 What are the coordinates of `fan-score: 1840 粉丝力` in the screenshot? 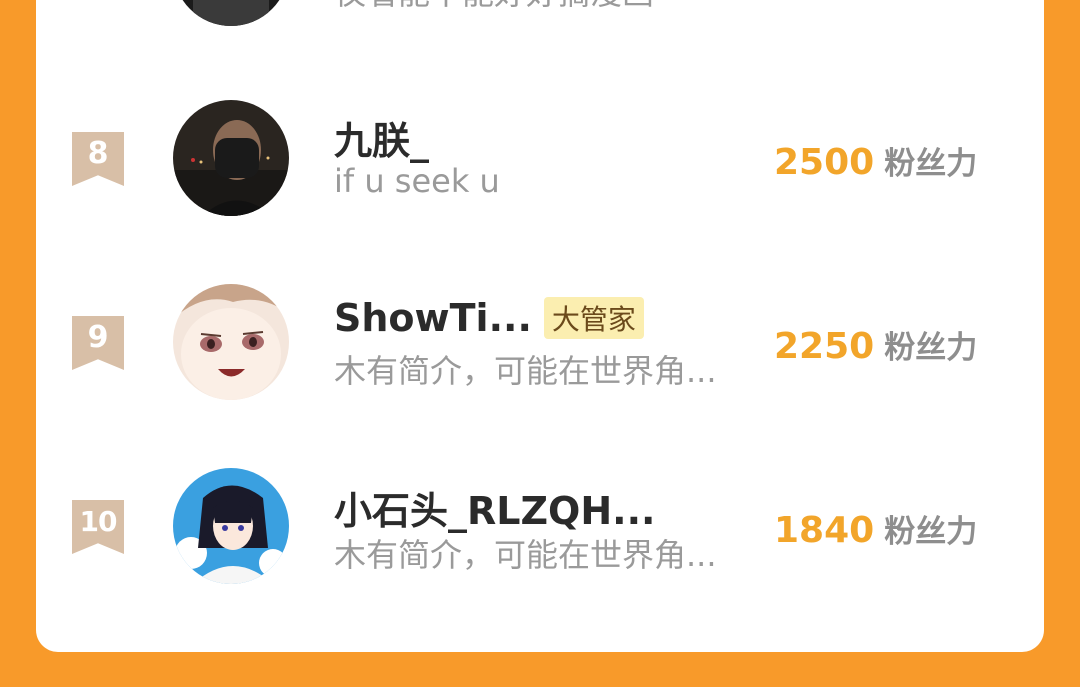 It's located at (875, 528).